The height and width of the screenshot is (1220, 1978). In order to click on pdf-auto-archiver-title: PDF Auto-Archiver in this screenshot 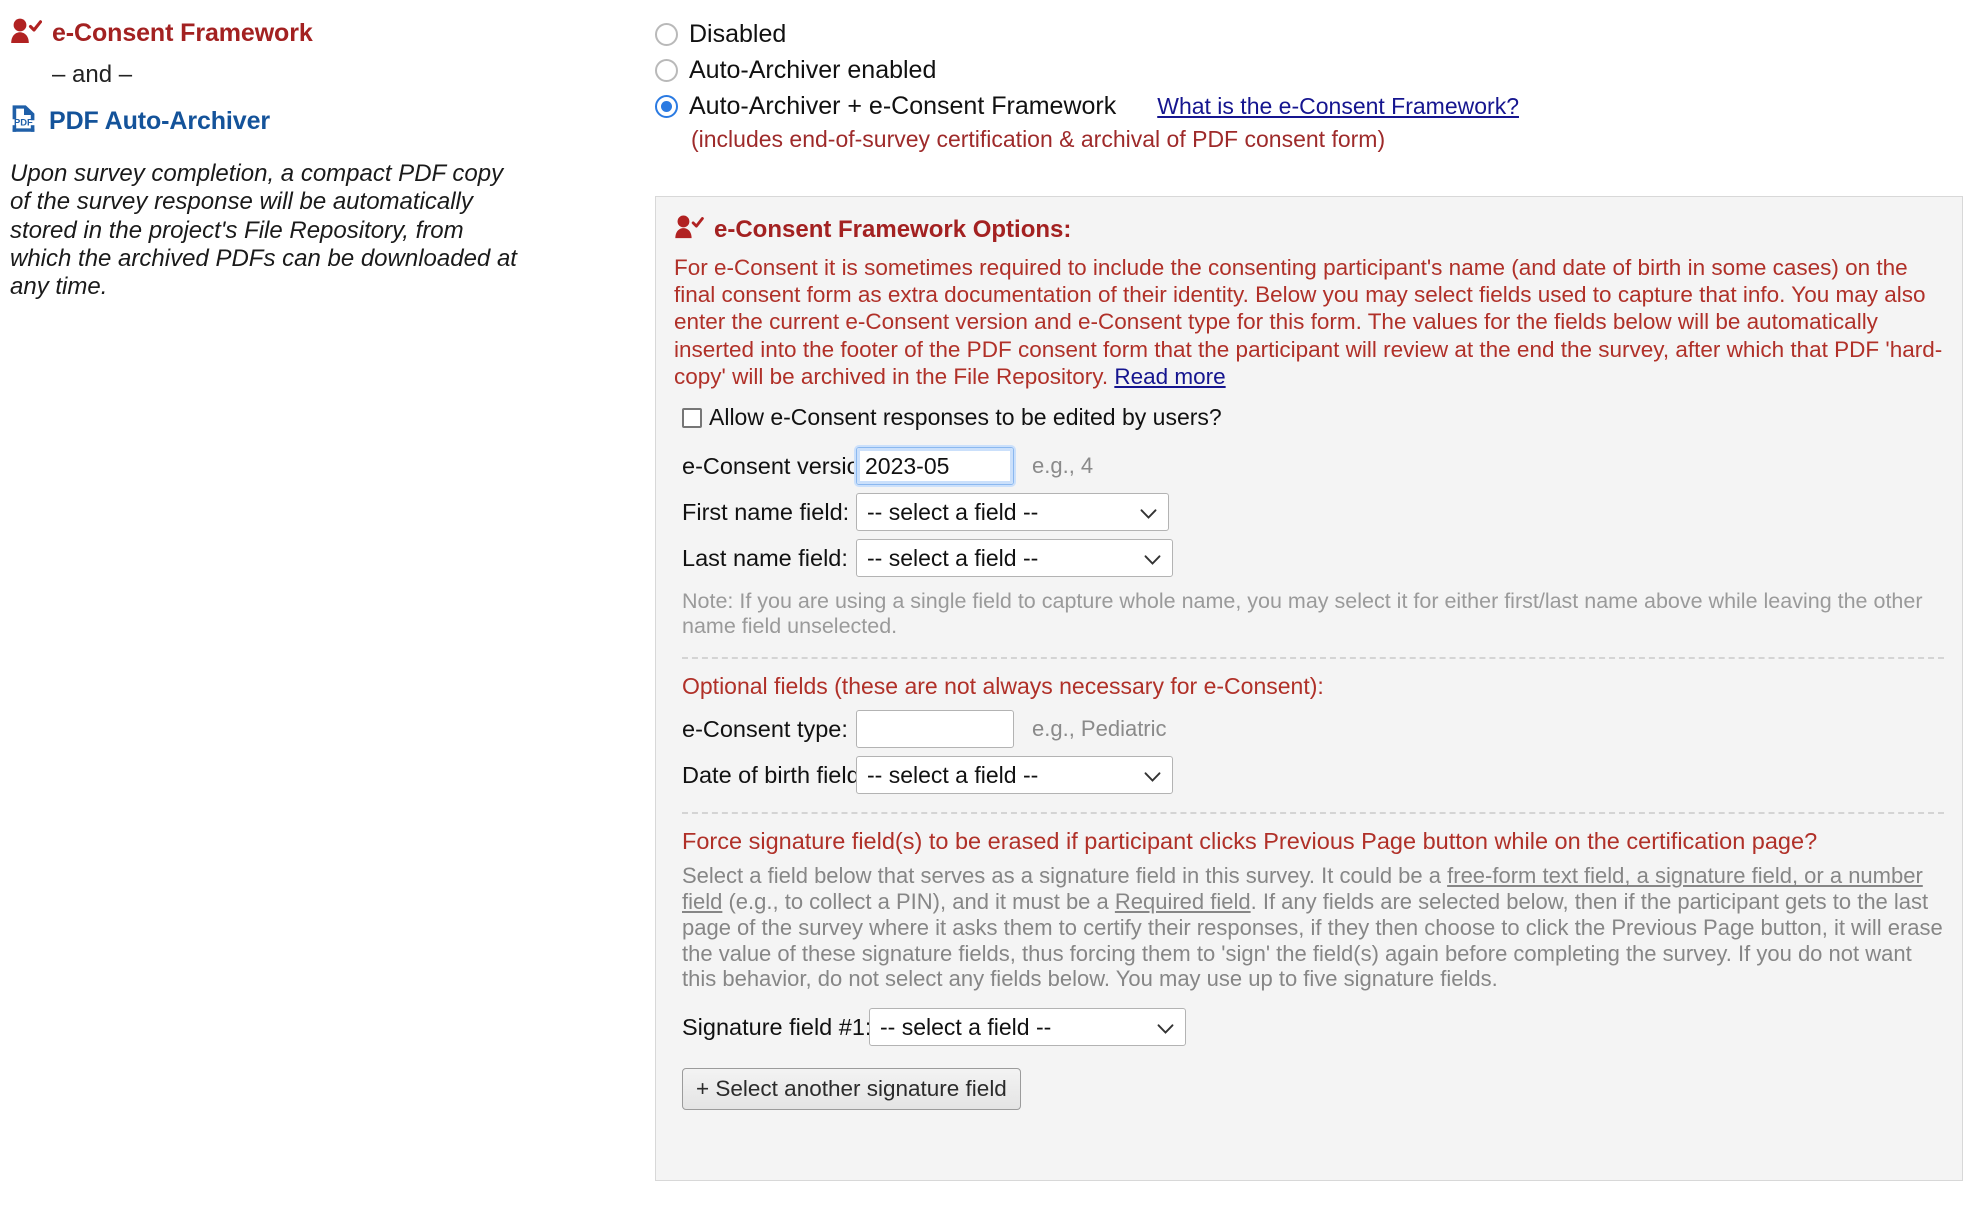, I will do `click(160, 121)`.